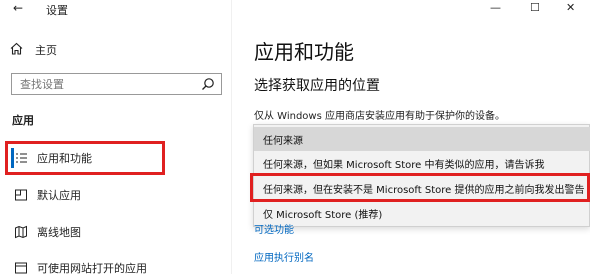 The height and width of the screenshot is (274, 590). Describe the element at coordinates (46, 50) in the screenshot. I see `home-label: 主页` at that location.